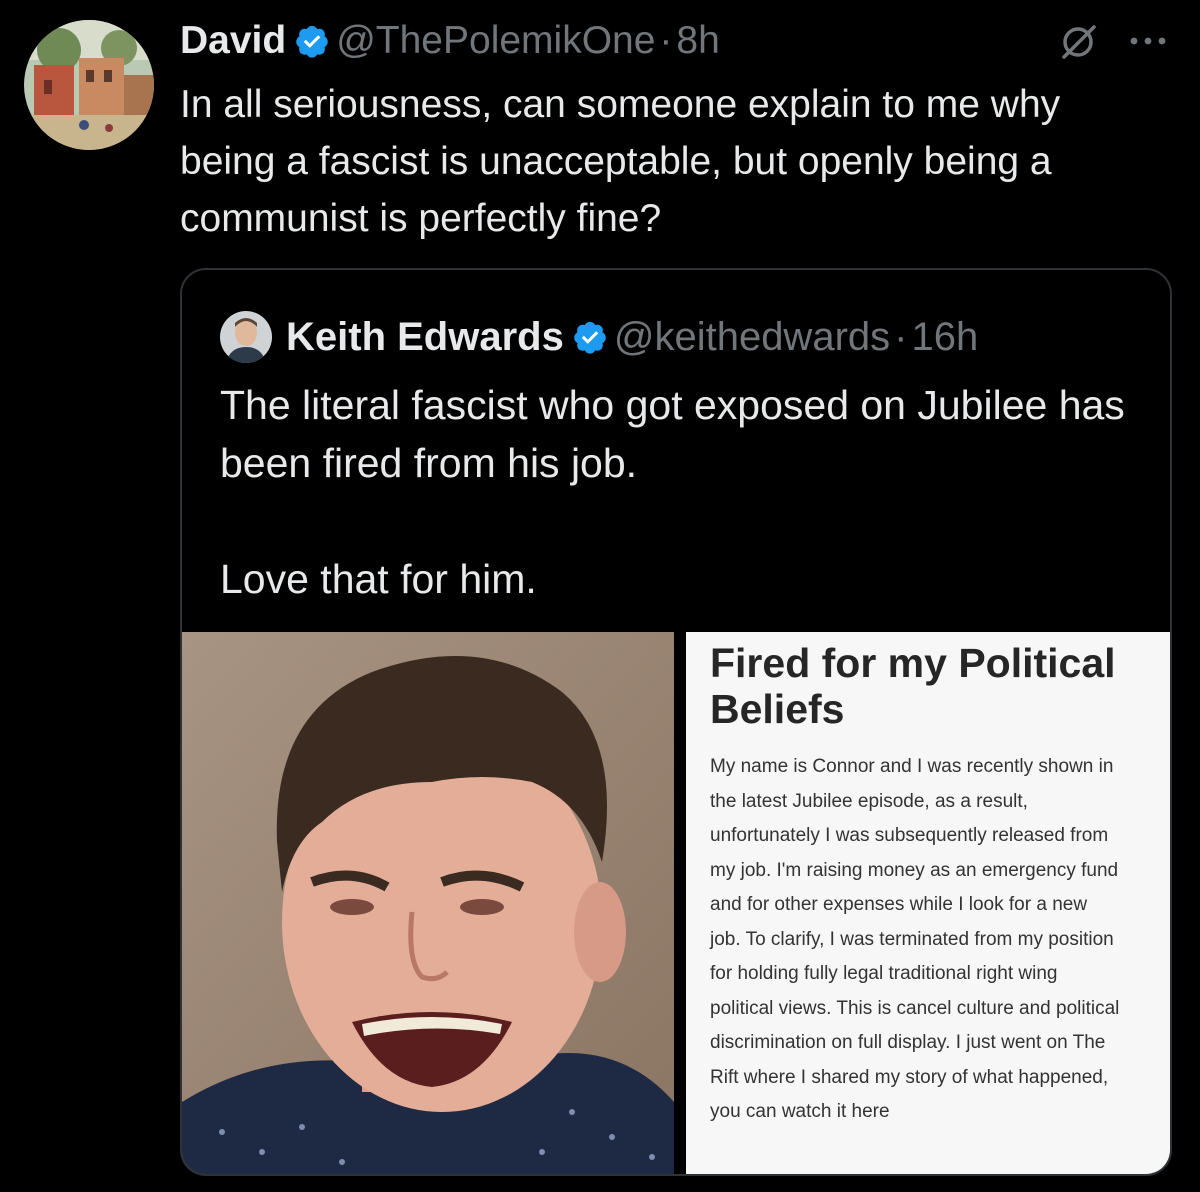 The height and width of the screenshot is (1192, 1200). Describe the element at coordinates (913, 686) in the screenshot. I see `article-title: Fired for my Political Beliefs` at that location.